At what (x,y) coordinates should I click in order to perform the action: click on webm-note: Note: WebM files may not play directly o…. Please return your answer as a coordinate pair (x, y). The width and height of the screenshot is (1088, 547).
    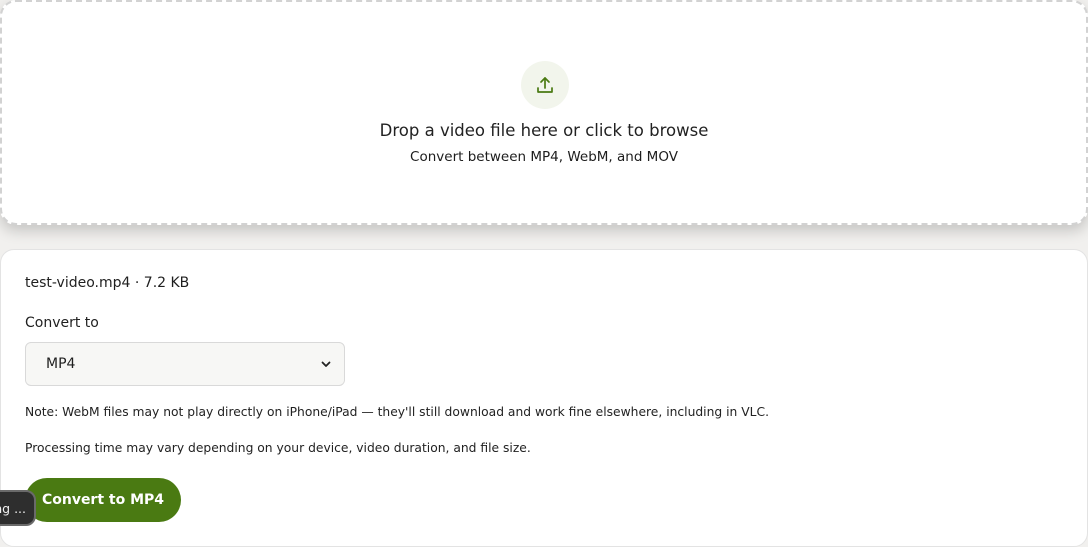
    Looking at the image, I should click on (397, 412).